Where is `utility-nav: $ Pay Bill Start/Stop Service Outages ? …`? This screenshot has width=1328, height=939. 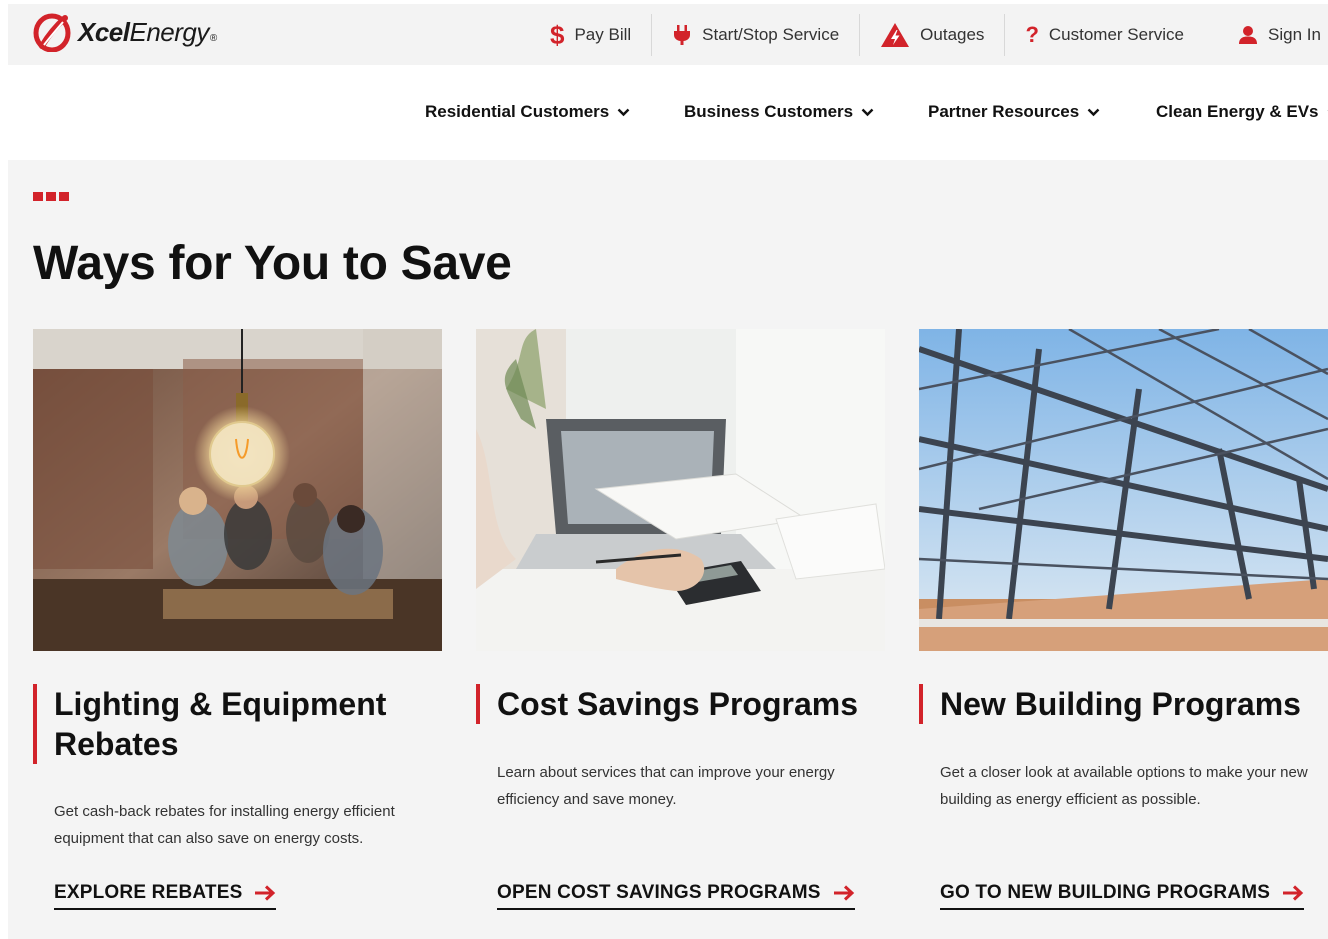 utility-nav: $ Pay Bill Start/Stop Service Outages ? … is located at coordinates (929, 34).